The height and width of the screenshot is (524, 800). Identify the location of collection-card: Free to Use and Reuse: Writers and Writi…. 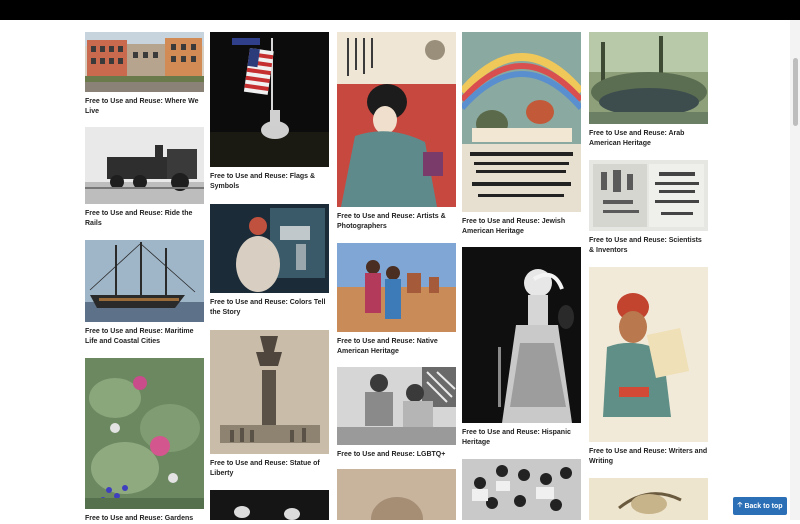
(648, 367).